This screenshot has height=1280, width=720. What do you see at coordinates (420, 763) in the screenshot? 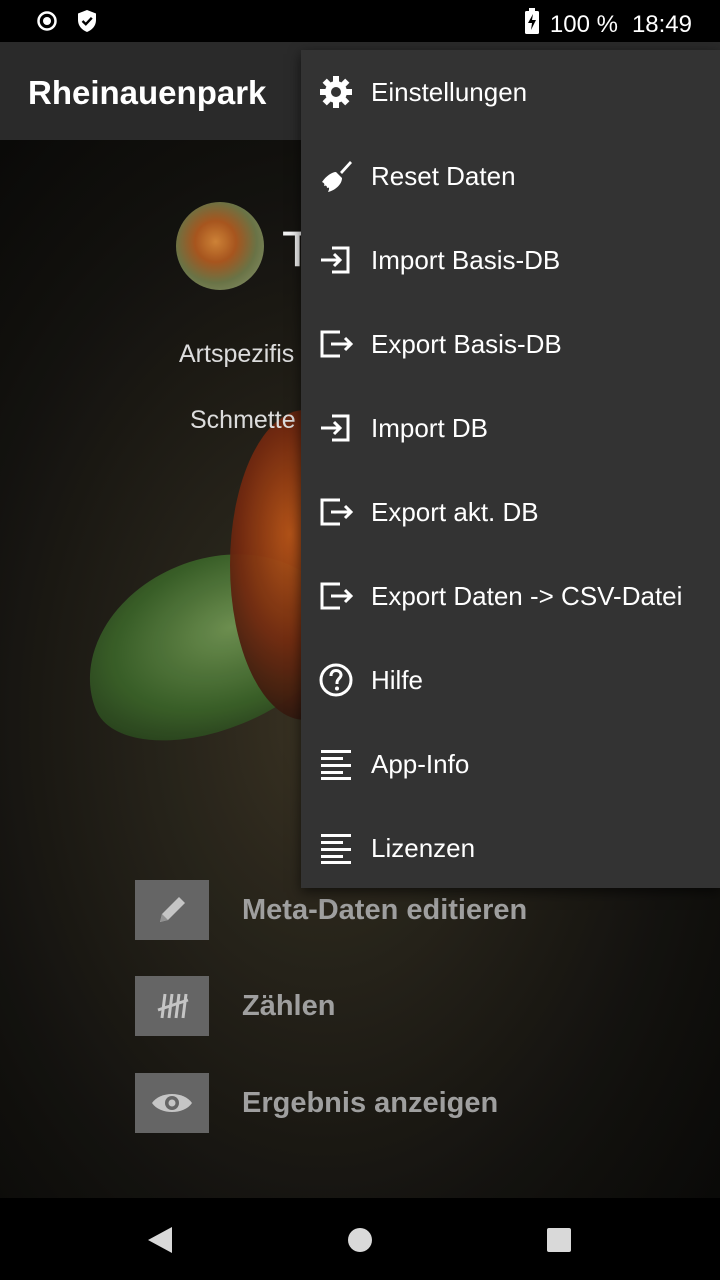
I see `menu-item-label: App-Info` at bounding box center [420, 763].